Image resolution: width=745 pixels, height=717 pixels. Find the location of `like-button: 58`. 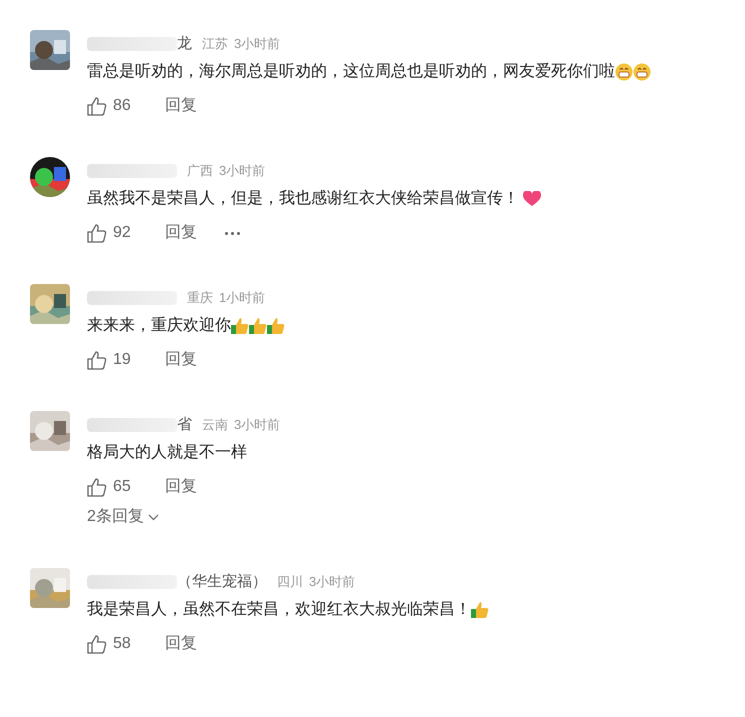

like-button: 58 is located at coordinates (126, 644).